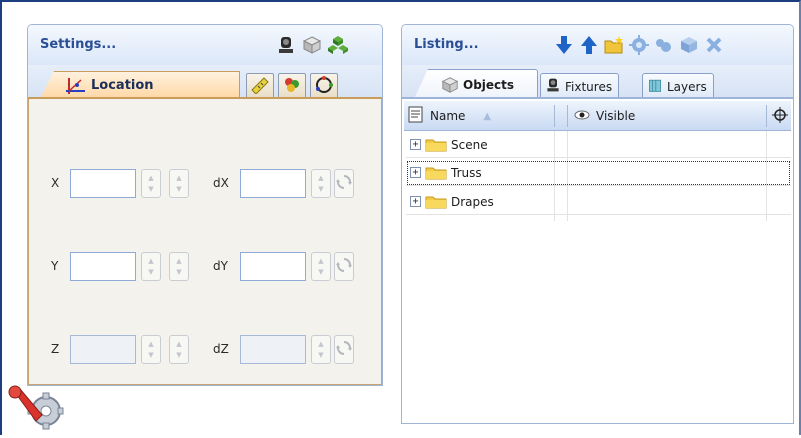 This screenshot has width=801, height=438. What do you see at coordinates (589, 86) in the screenshot?
I see `tab-fixtures-label: Fixtures` at bounding box center [589, 86].